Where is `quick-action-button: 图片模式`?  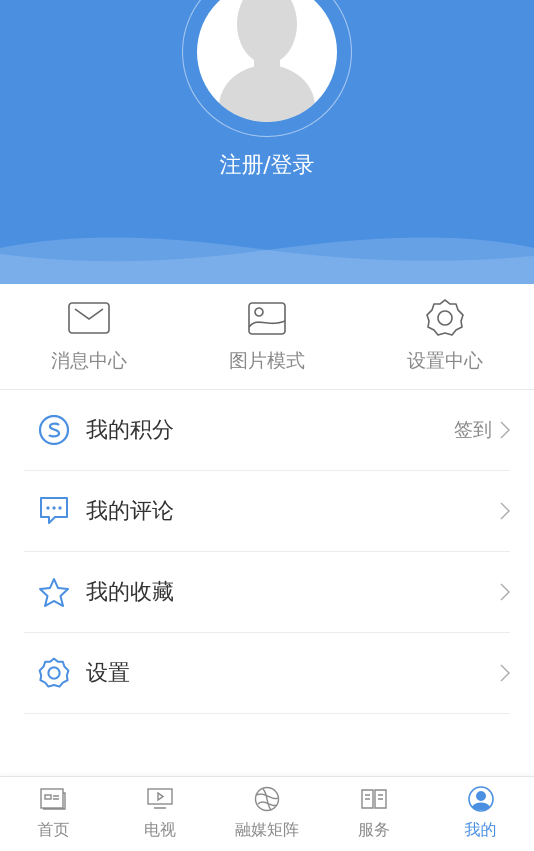
quick-action-button: 图片模式 is located at coordinates (267, 336).